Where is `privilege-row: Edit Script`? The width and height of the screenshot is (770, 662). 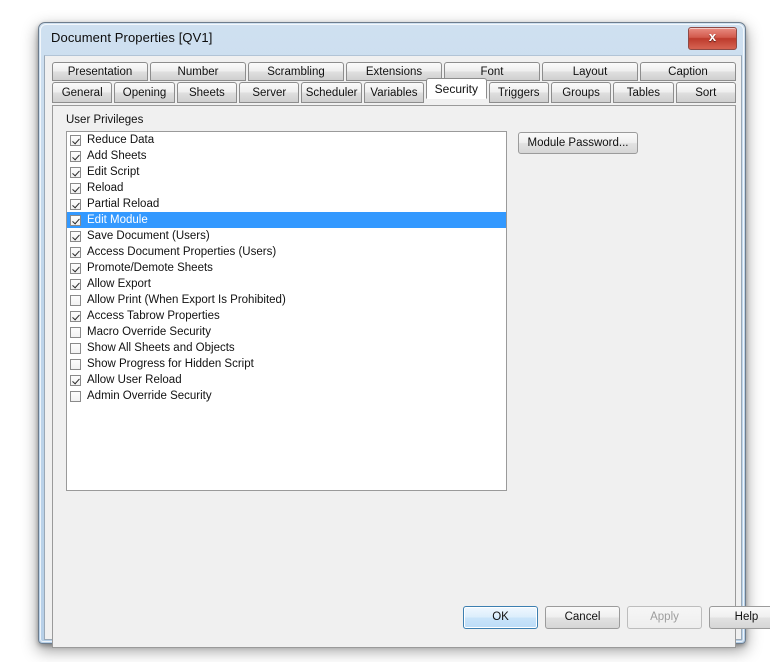 privilege-row: Edit Script is located at coordinates (286, 172).